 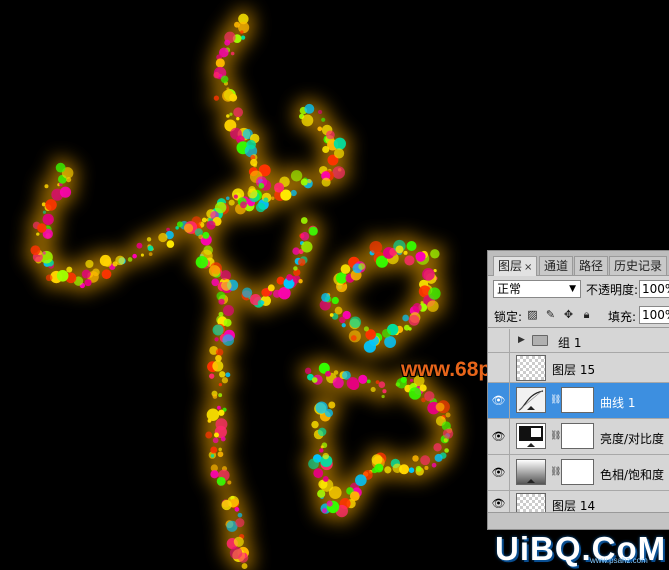 I want to click on lock-label: 锁定:, so click(x=508, y=317).